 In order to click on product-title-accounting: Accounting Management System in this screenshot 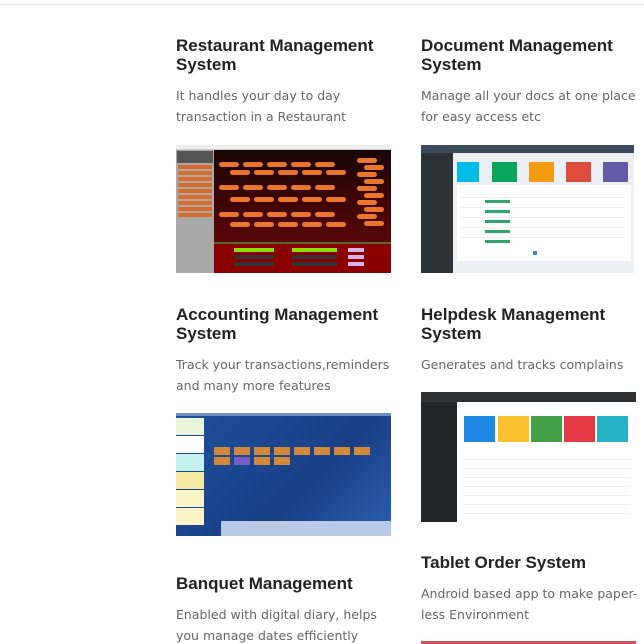, I will do `click(286, 324)`.